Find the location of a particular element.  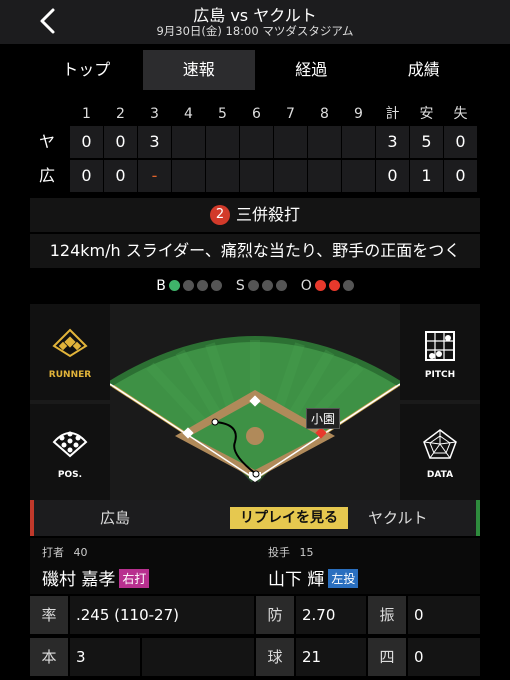

play-result: 2 三併殺打 is located at coordinates (255, 215).